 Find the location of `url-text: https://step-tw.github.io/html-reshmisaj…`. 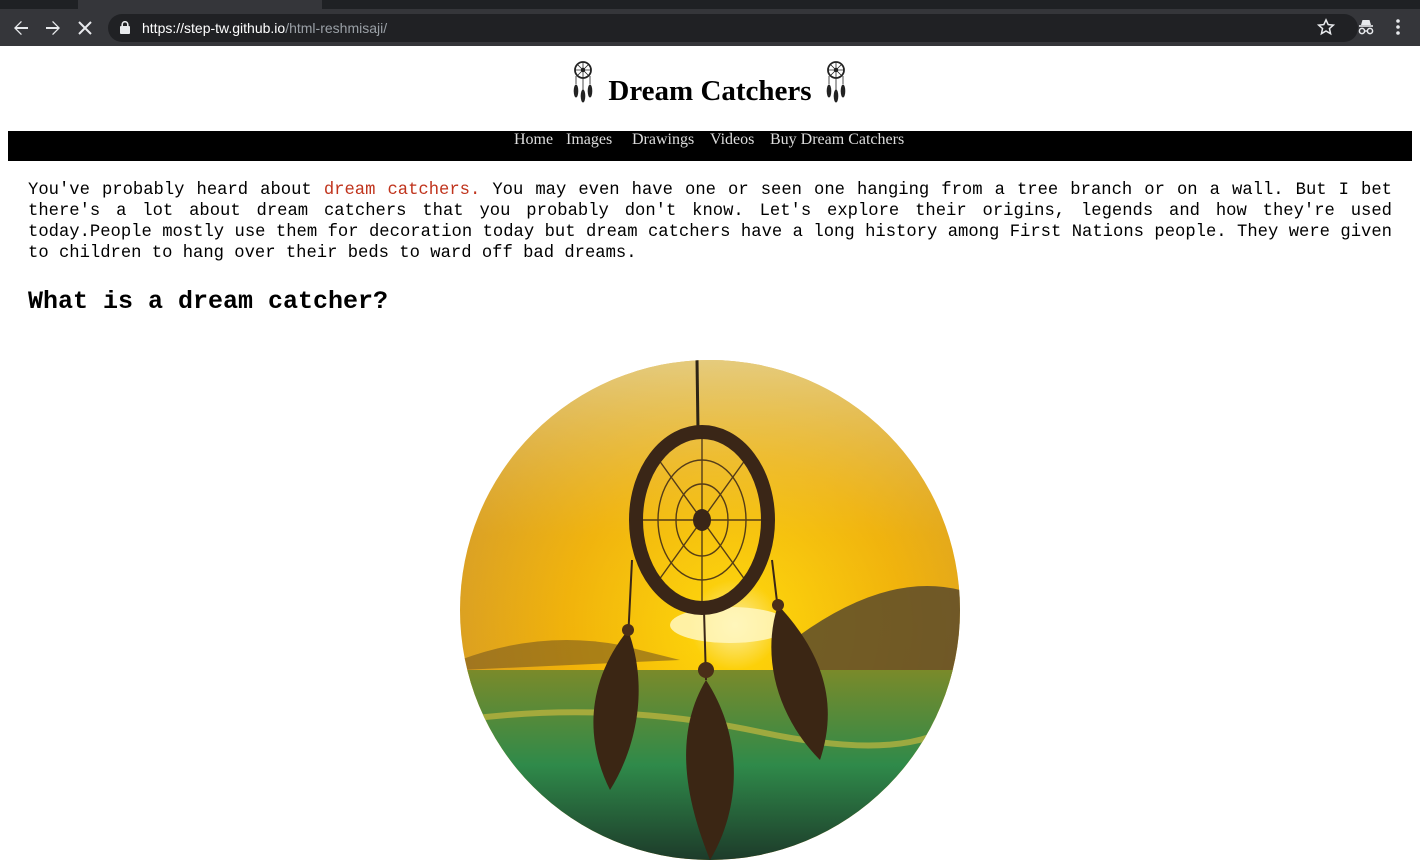

url-text: https://step-tw.github.io/html-reshmisaj… is located at coordinates (264, 28).